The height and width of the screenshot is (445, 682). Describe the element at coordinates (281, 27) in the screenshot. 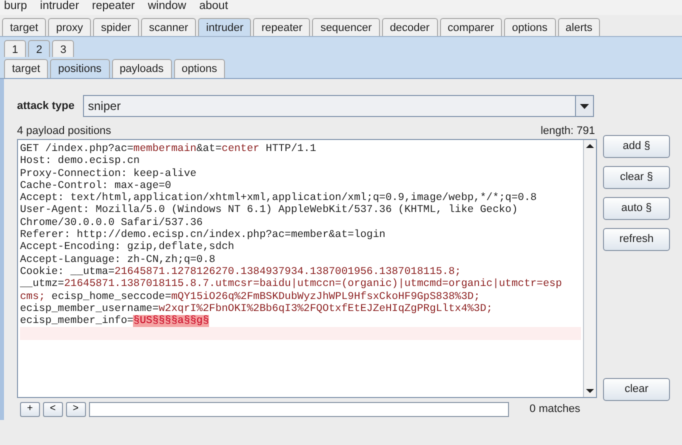

I see `tab: repeater` at that location.